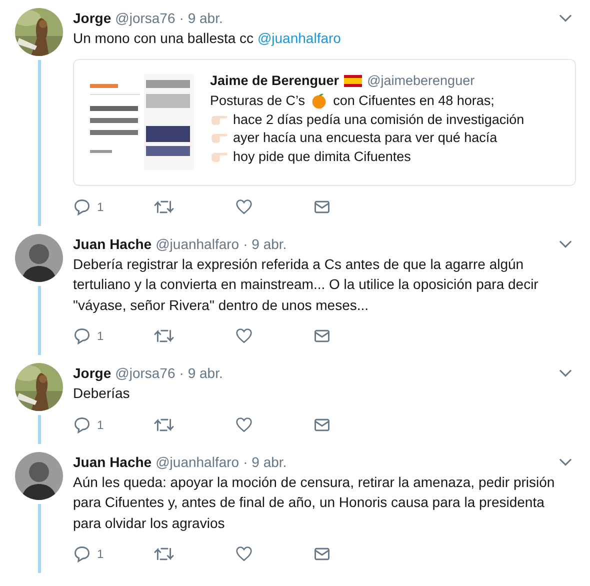 This screenshot has height=586, width=590. I want to click on quoted-text: con Cifuentes en 48 horas;, so click(413, 101).